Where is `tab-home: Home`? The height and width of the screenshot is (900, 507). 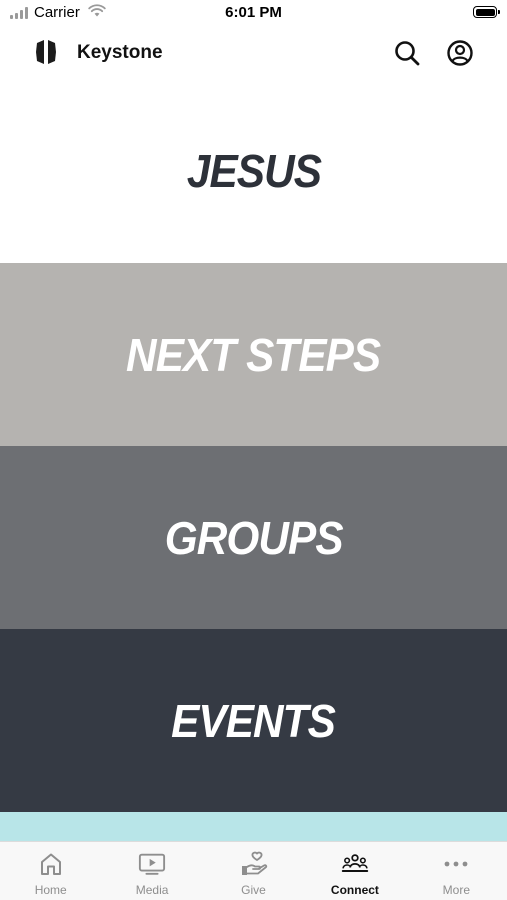
tab-home: Home is located at coordinates (50, 871).